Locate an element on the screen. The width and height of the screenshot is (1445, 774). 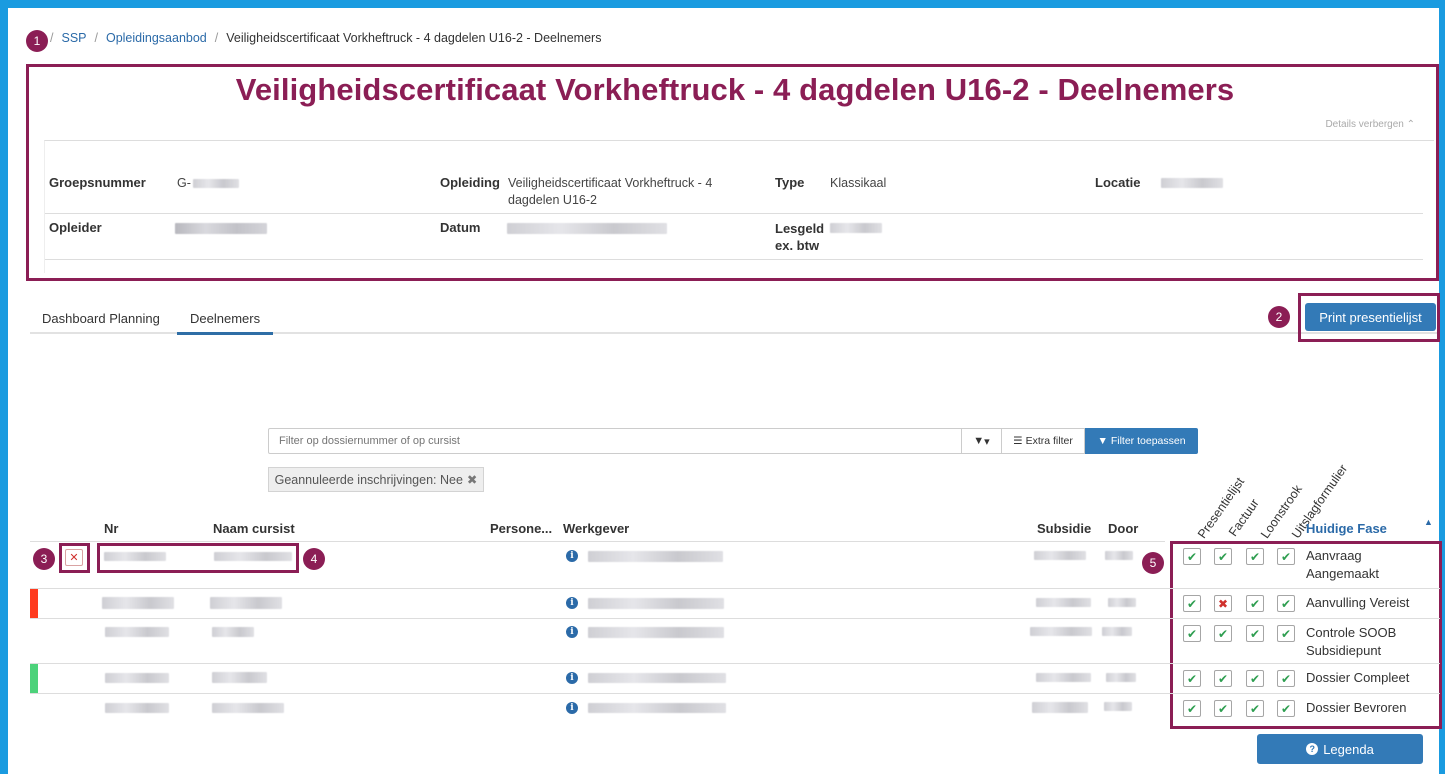
search-input is located at coordinates (615, 441).